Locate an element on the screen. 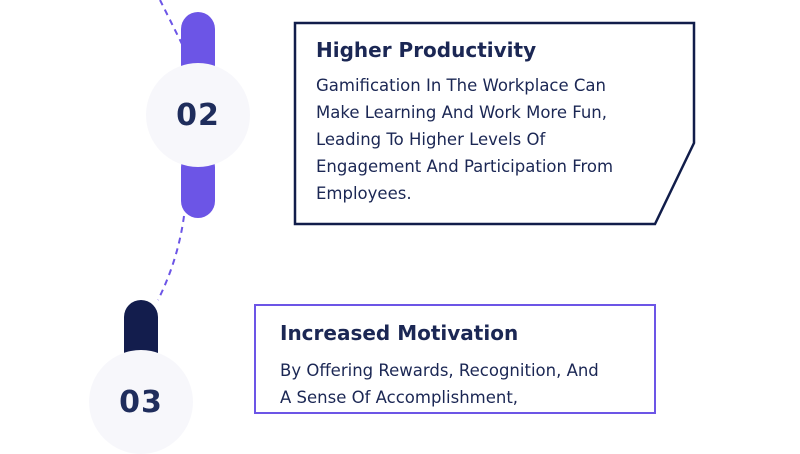 The image size is (800, 454). step-03-number: 03 is located at coordinates (141, 402).